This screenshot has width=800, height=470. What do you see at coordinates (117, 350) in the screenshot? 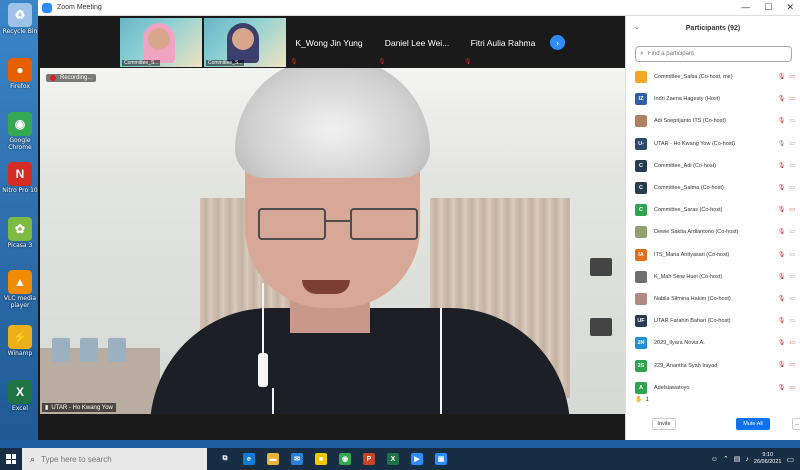
I see `shelf-item` at bounding box center [117, 350].